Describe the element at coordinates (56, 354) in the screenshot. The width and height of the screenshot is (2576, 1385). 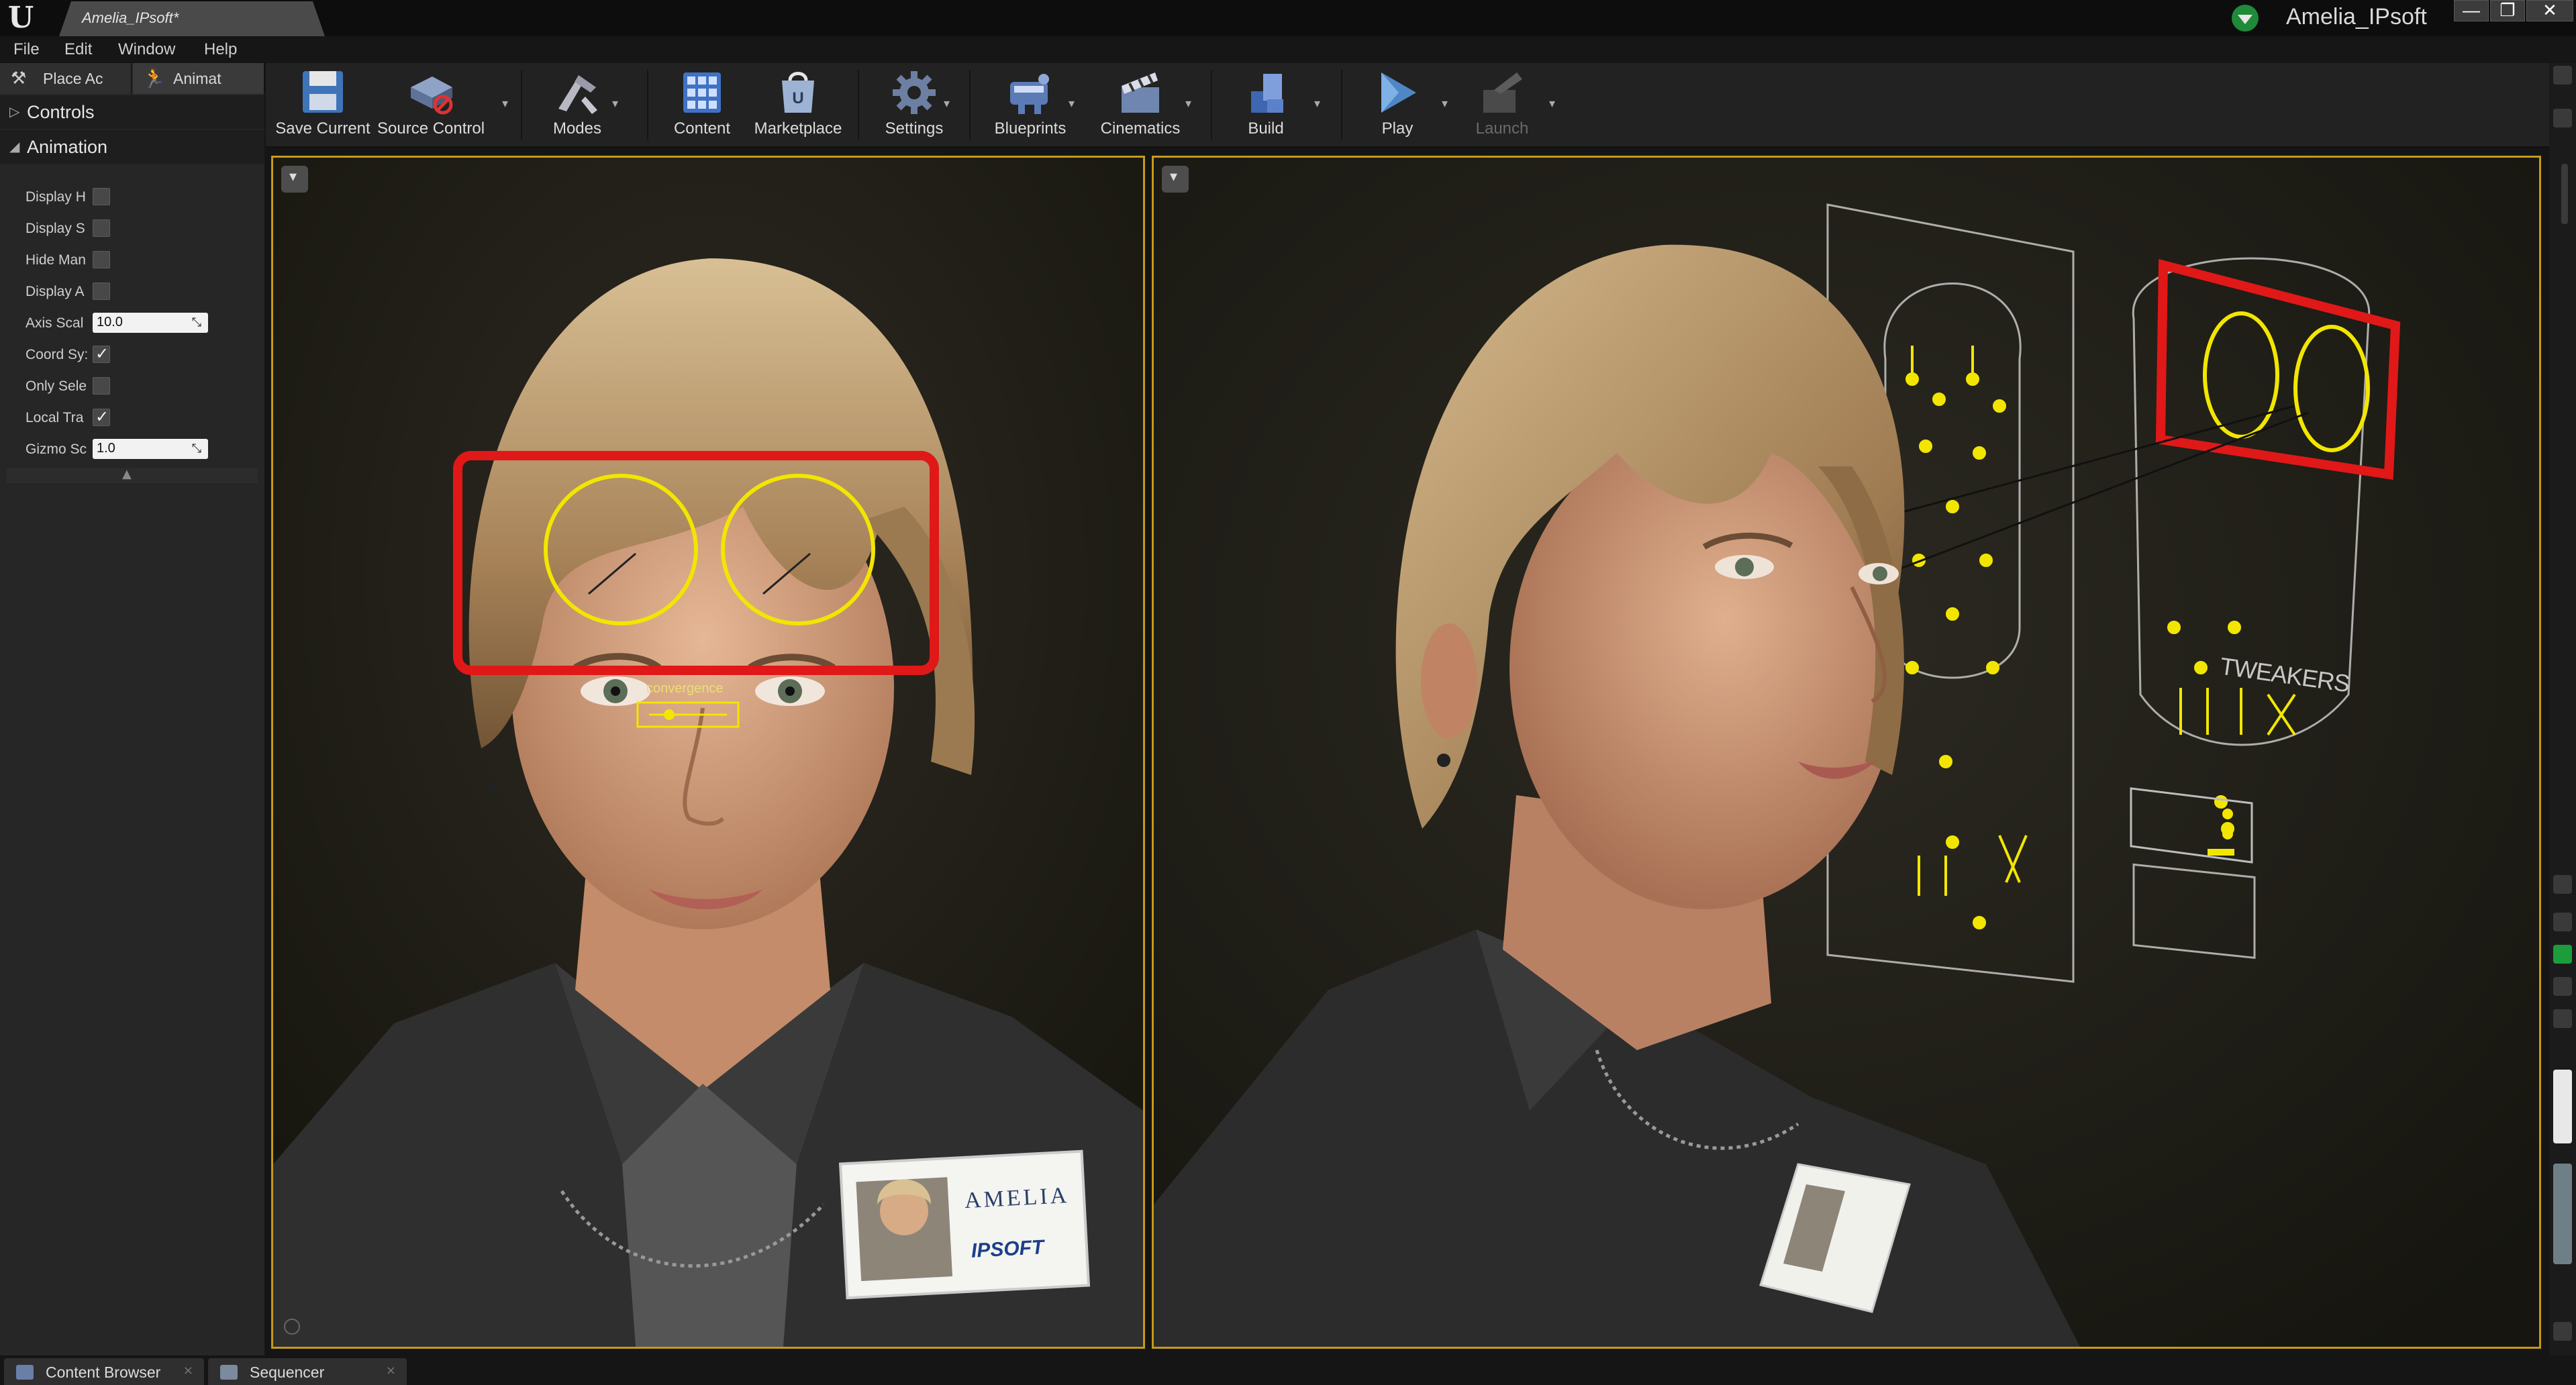
I see `prop-label: Coord Sy:` at that location.